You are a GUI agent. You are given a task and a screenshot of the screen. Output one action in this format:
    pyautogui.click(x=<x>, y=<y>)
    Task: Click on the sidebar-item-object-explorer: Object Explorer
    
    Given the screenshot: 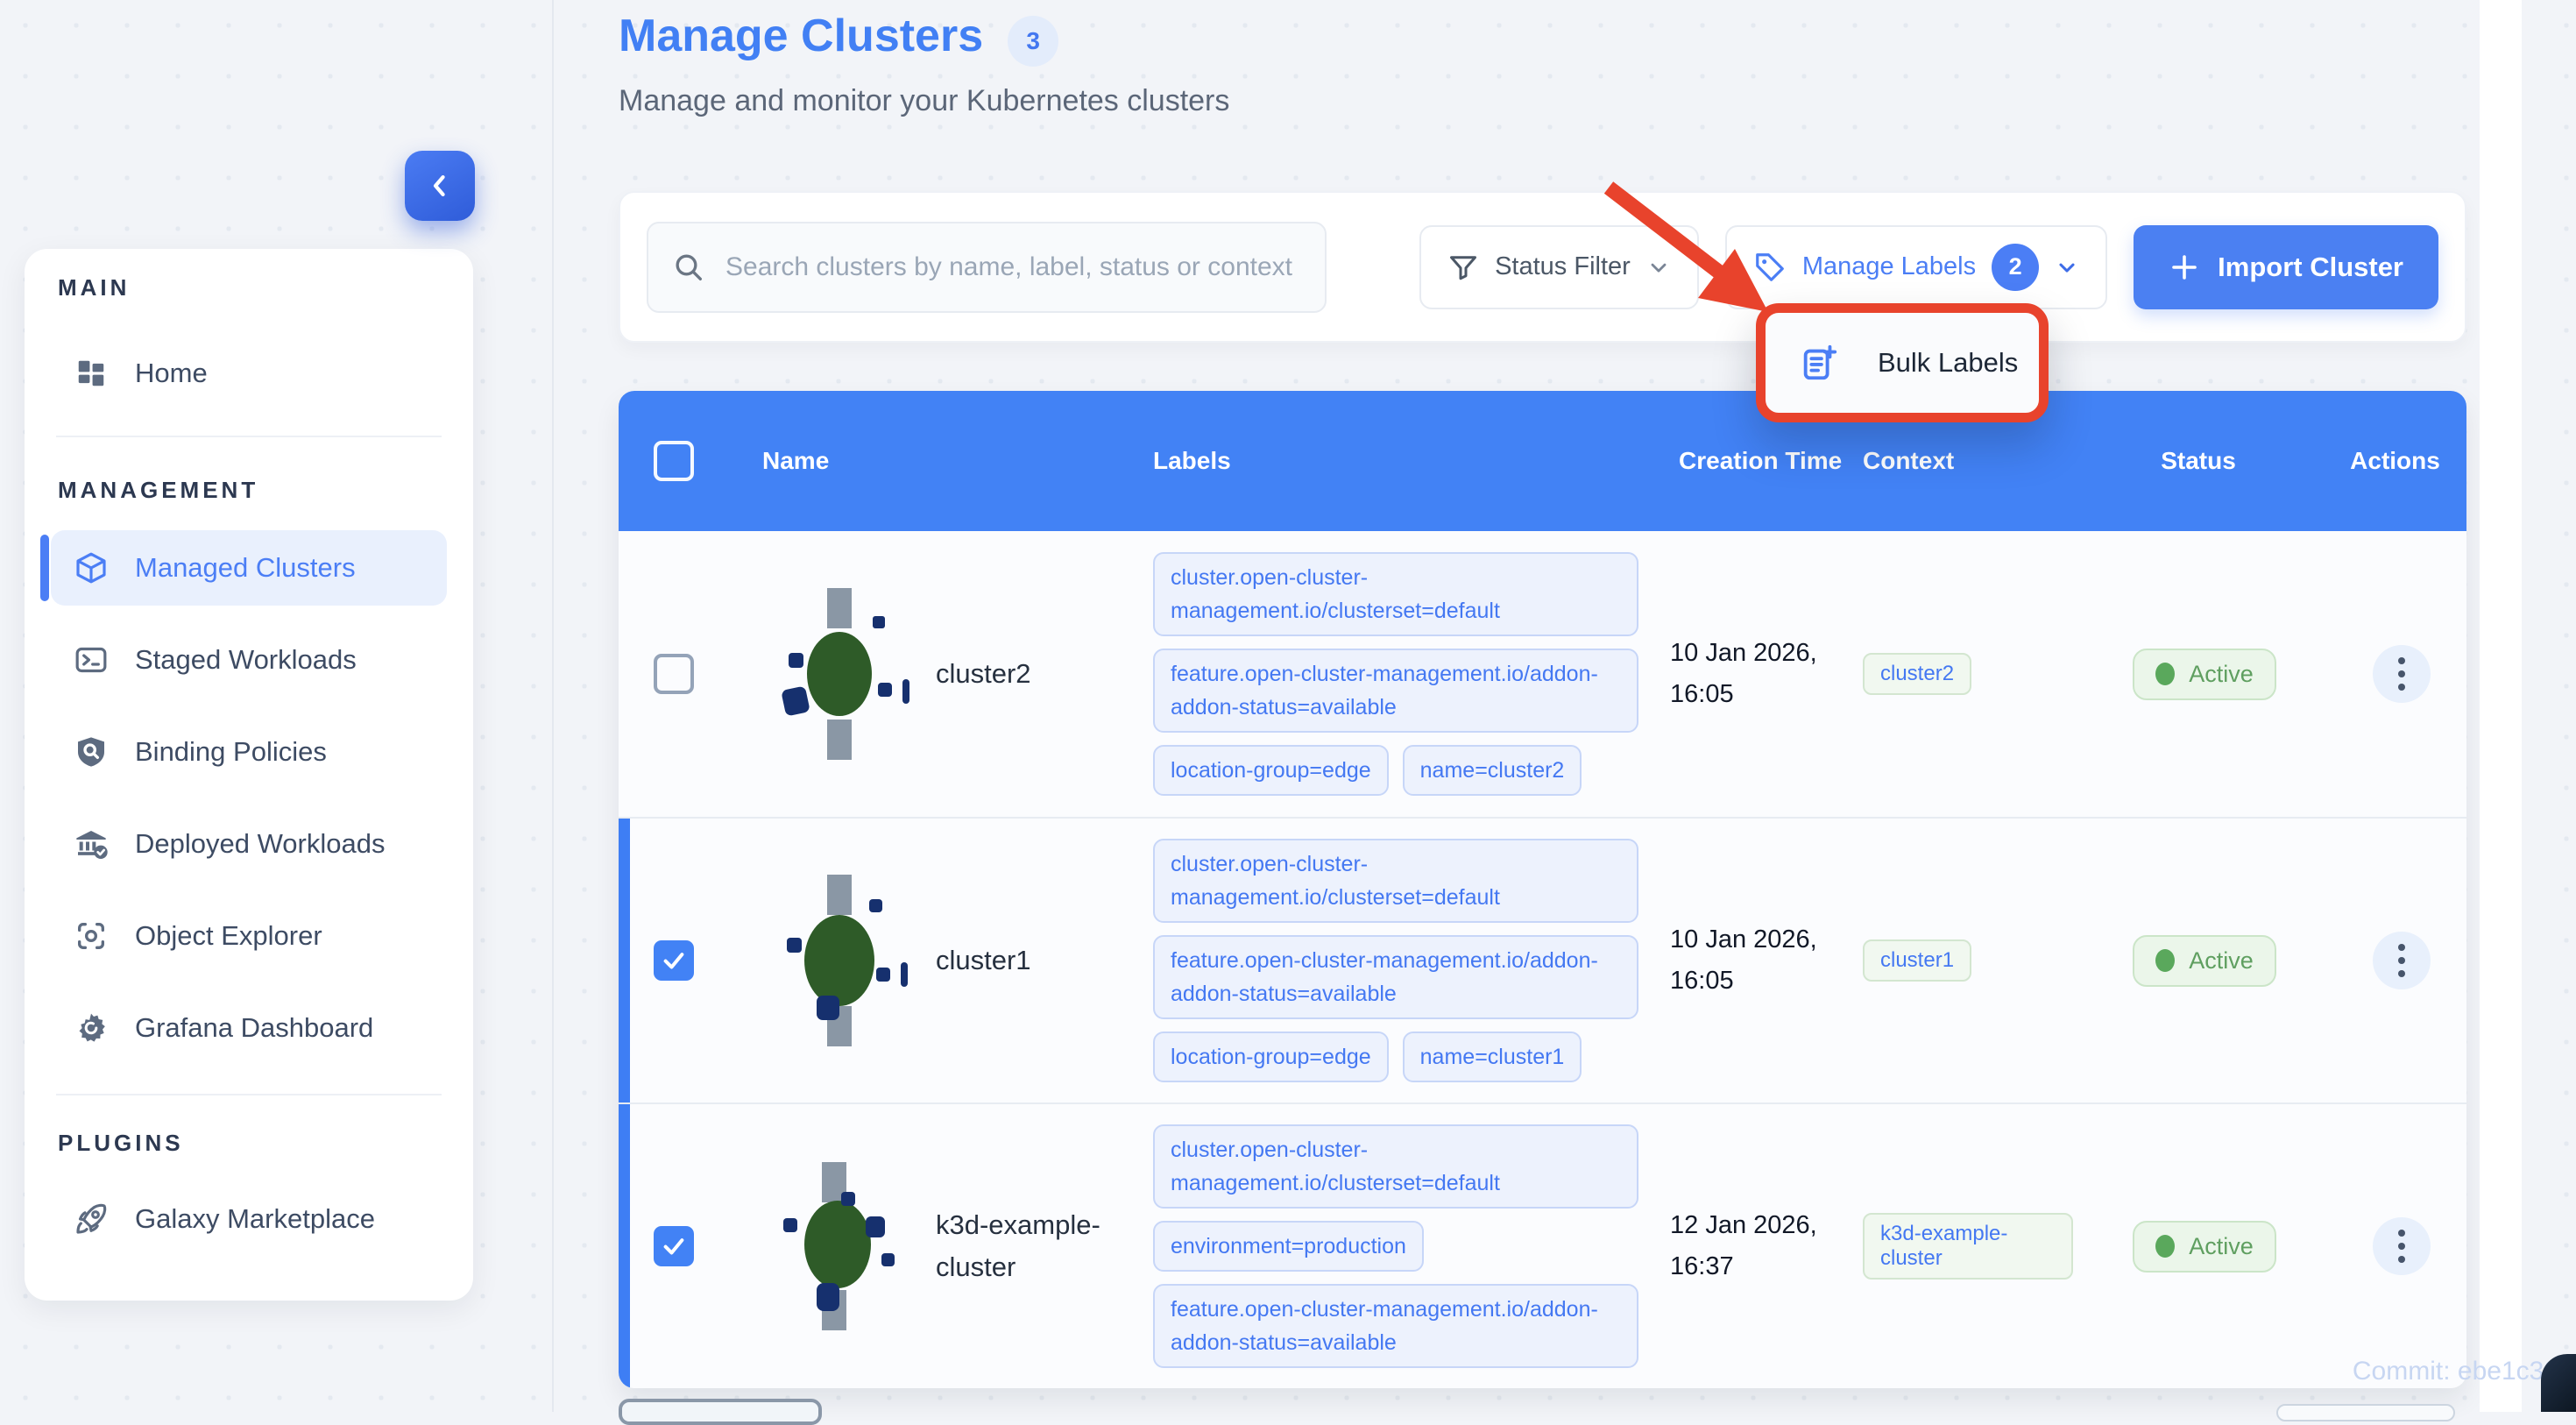 What is the action you would take?
    pyautogui.click(x=249, y=936)
    